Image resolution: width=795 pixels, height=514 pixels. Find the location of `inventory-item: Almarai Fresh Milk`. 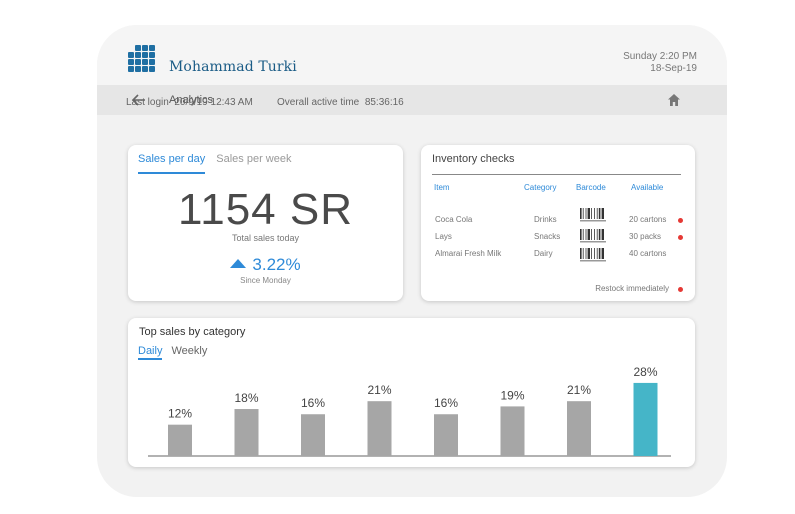

inventory-item: Almarai Fresh Milk is located at coordinates (468, 253).